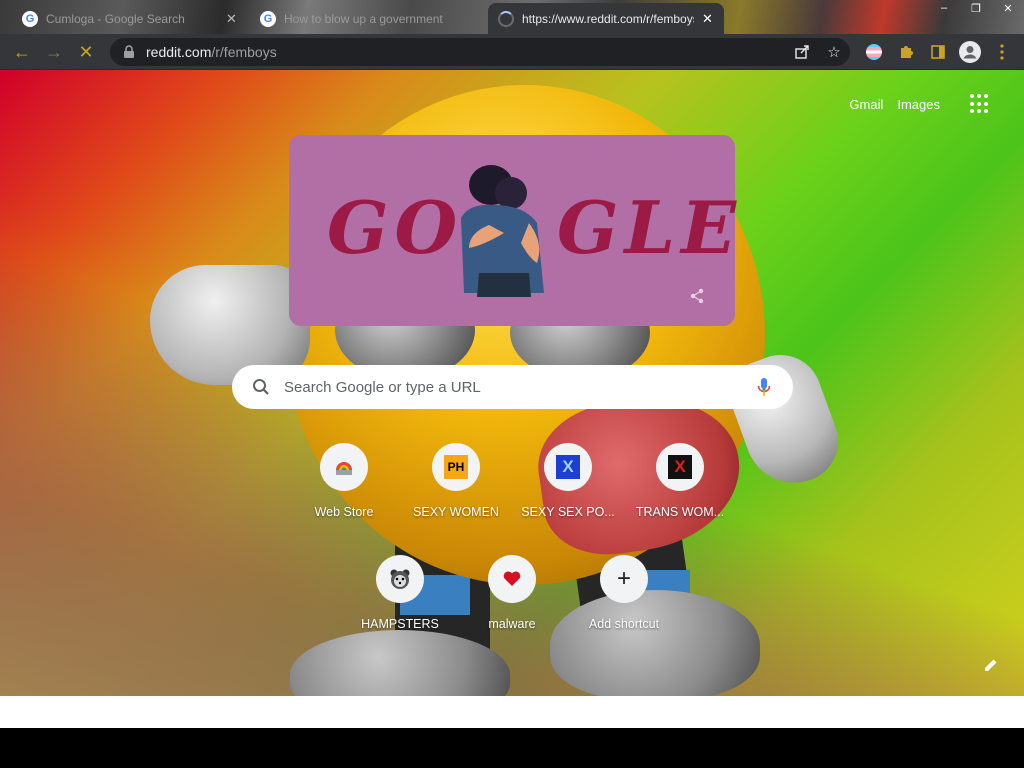 This screenshot has height=768, width=1024. I want to click on url-path: /r/femboys, so click(244, 52).